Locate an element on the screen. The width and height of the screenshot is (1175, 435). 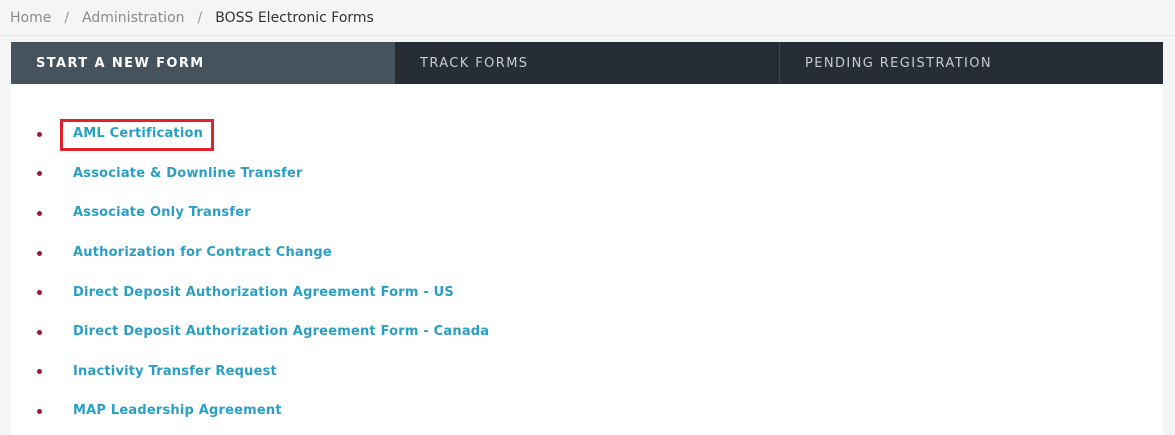
form-link-authorization-contract-change: Authorization for Contract Change is located at coordinates (202, 252).